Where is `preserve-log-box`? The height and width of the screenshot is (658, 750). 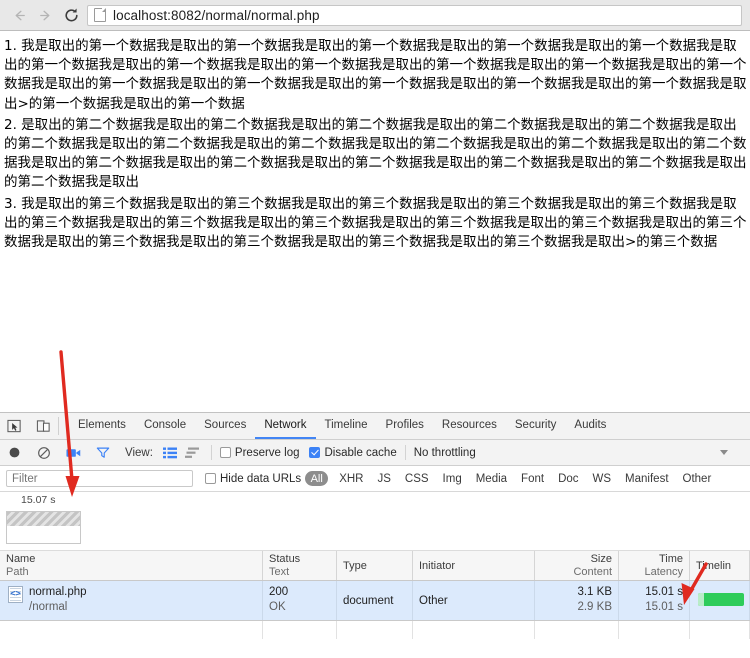
preserve-log-box is located at coordinates (225, 452).